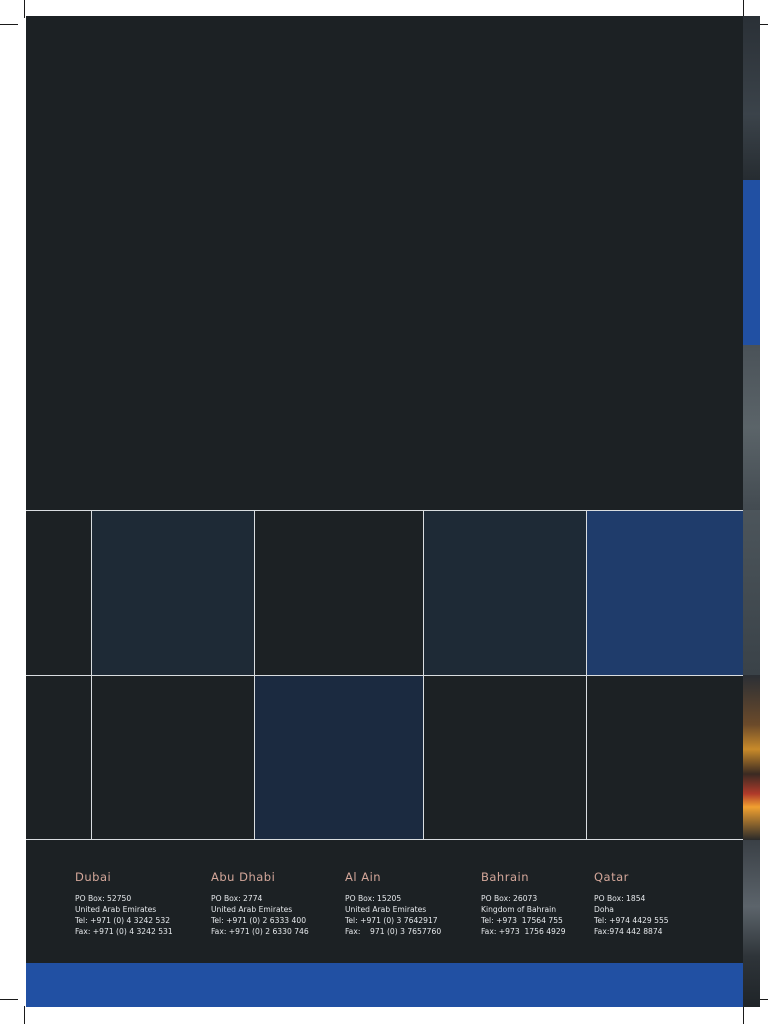  Describe the element at coordinates (260, 931) in the screenshot. I see `office-fax: Fax: +971 (0) 2 6330 746` at that location.